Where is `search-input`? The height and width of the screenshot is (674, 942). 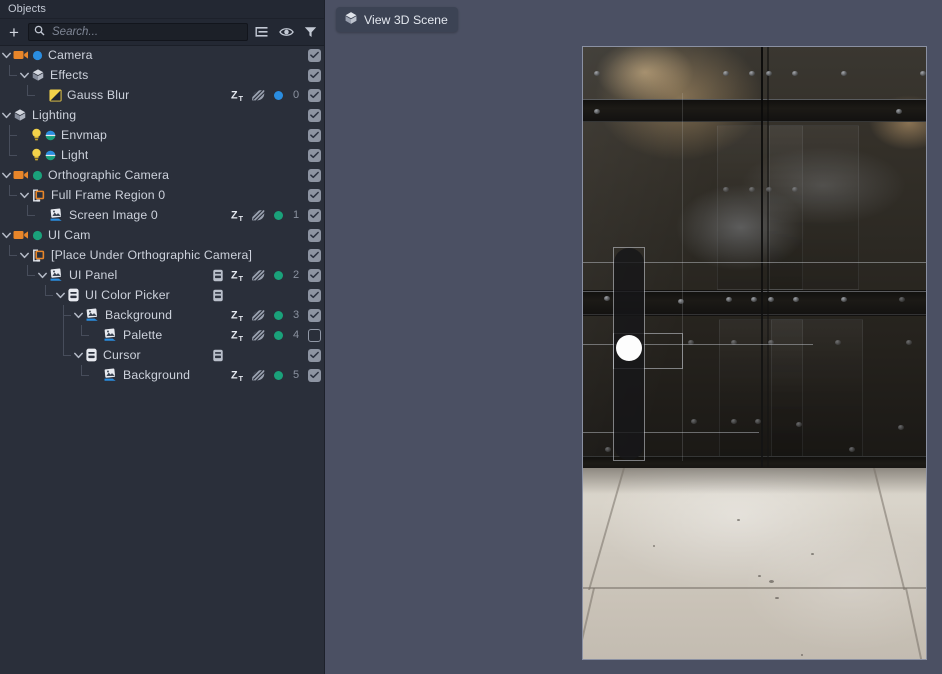
search-input is located at coordinates (146, 32).